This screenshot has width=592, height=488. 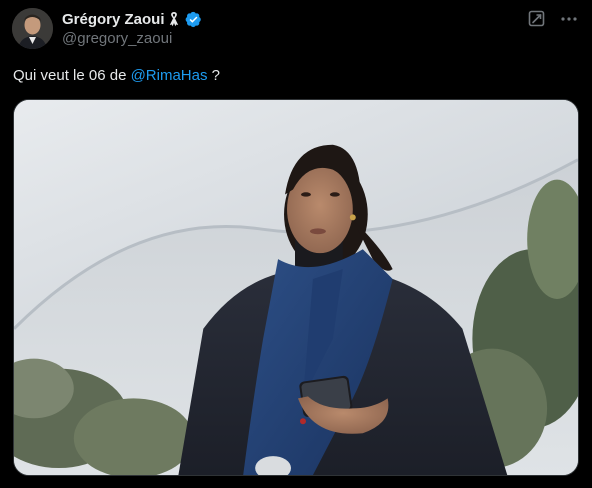 What do you see at coordinates (72, 75) in the screenshot?
I see `tweet-text-before: Qui veut le 06 de` at bounding box center [72, 75].